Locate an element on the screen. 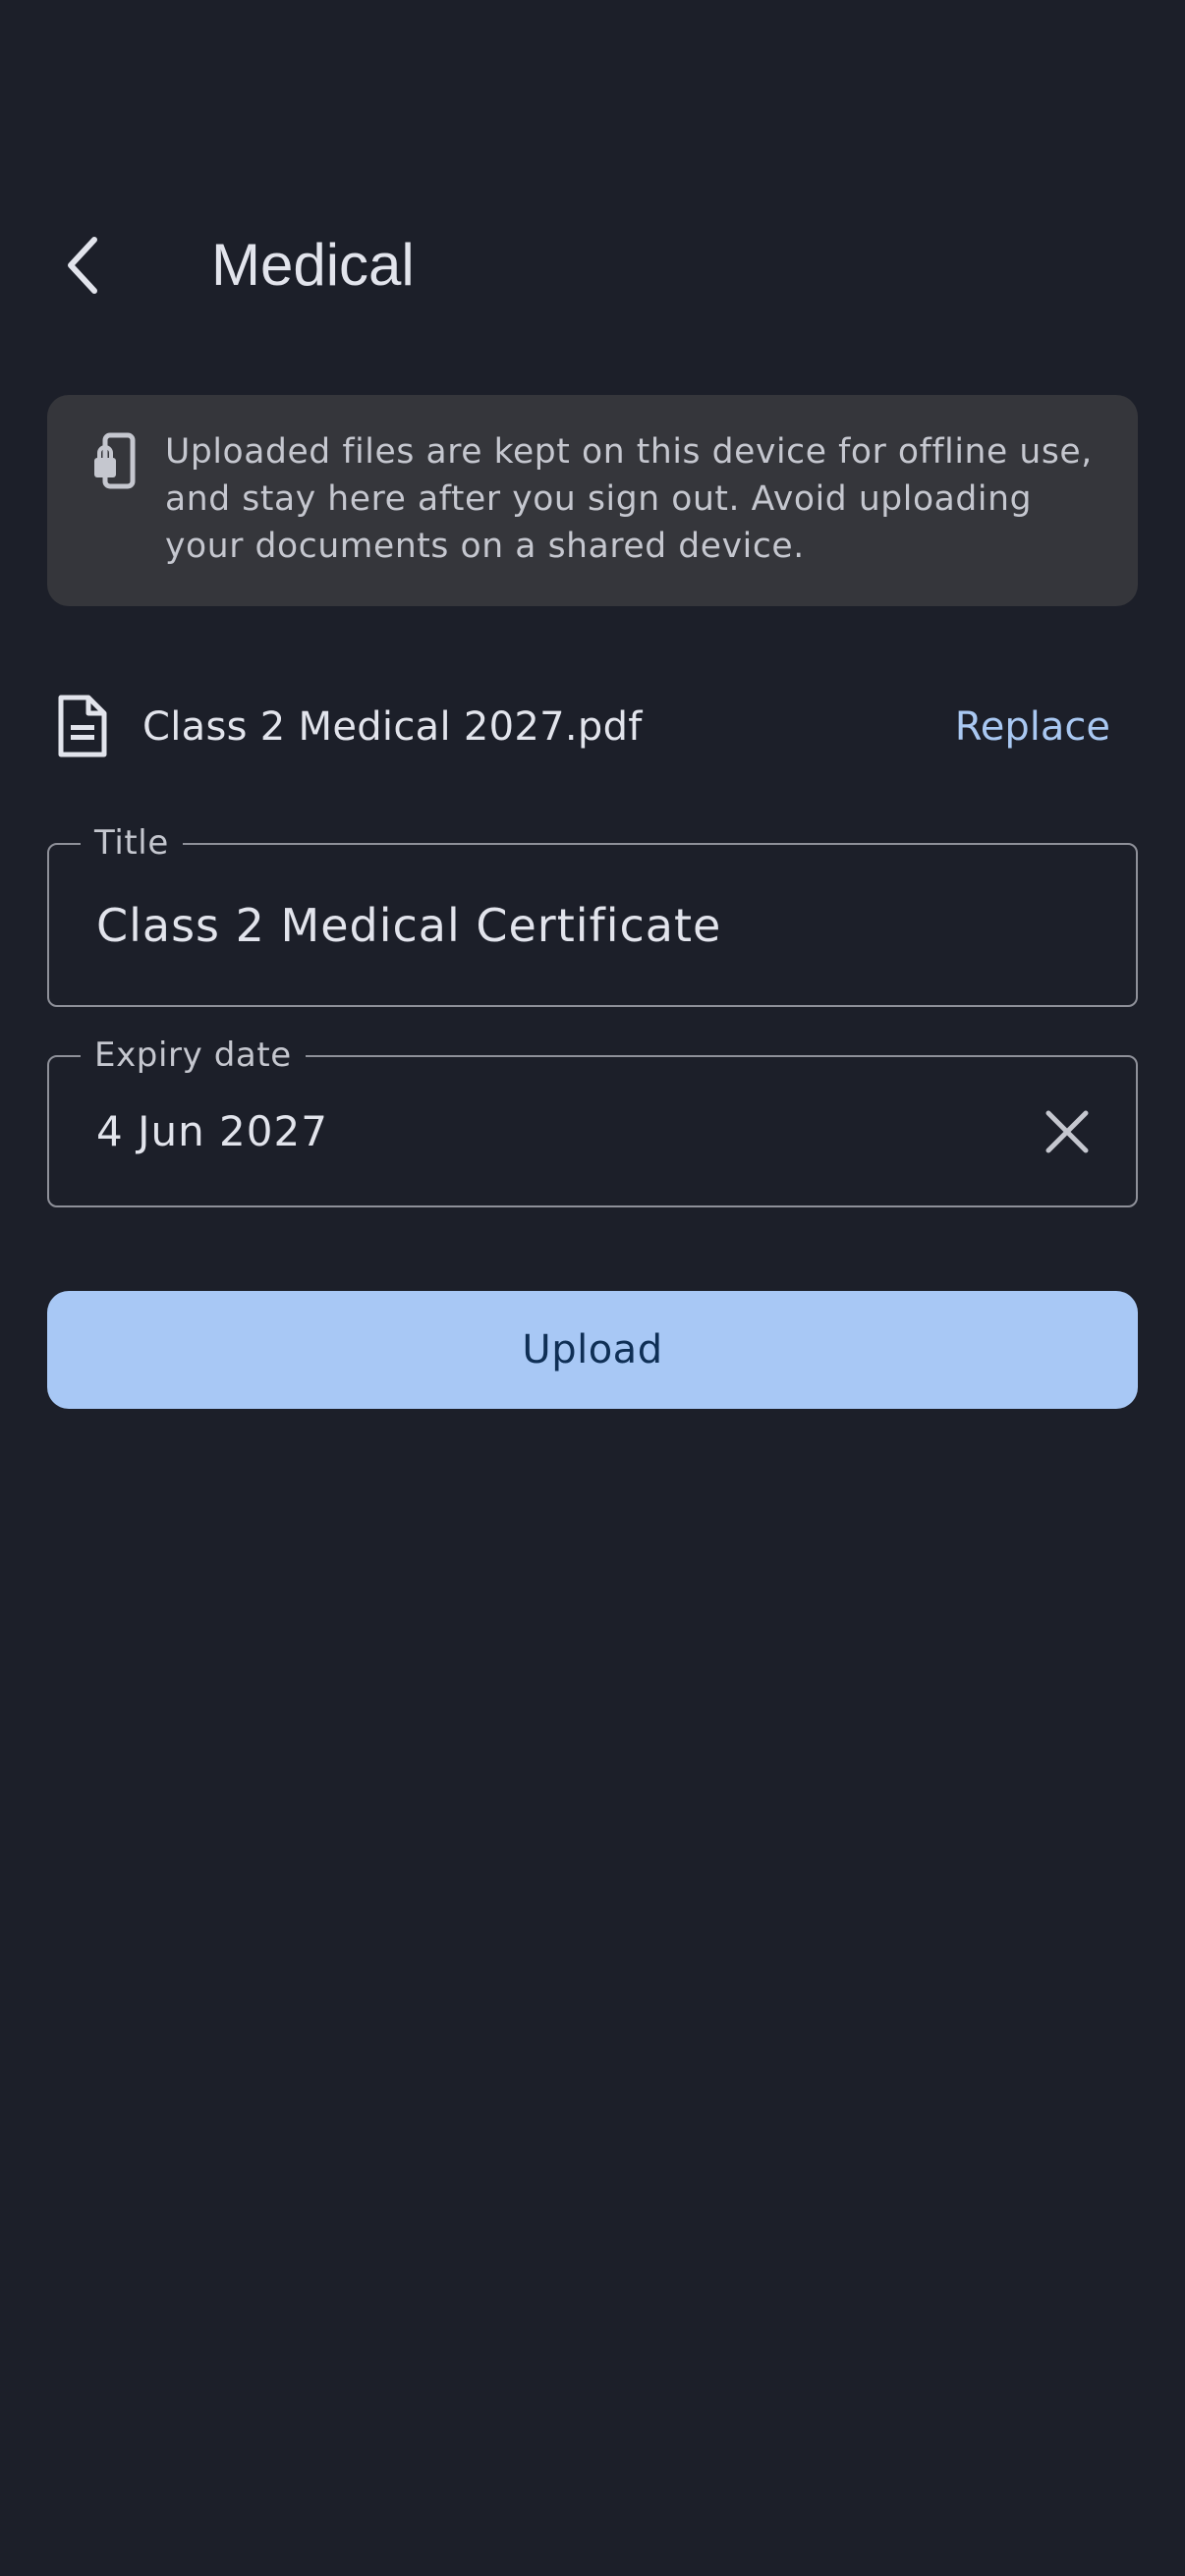 Image resolution: width=1185 pixels, height=2576 pixels. title-field: Title Class 2 Medical Certificate is located at coordinates (592, 915).